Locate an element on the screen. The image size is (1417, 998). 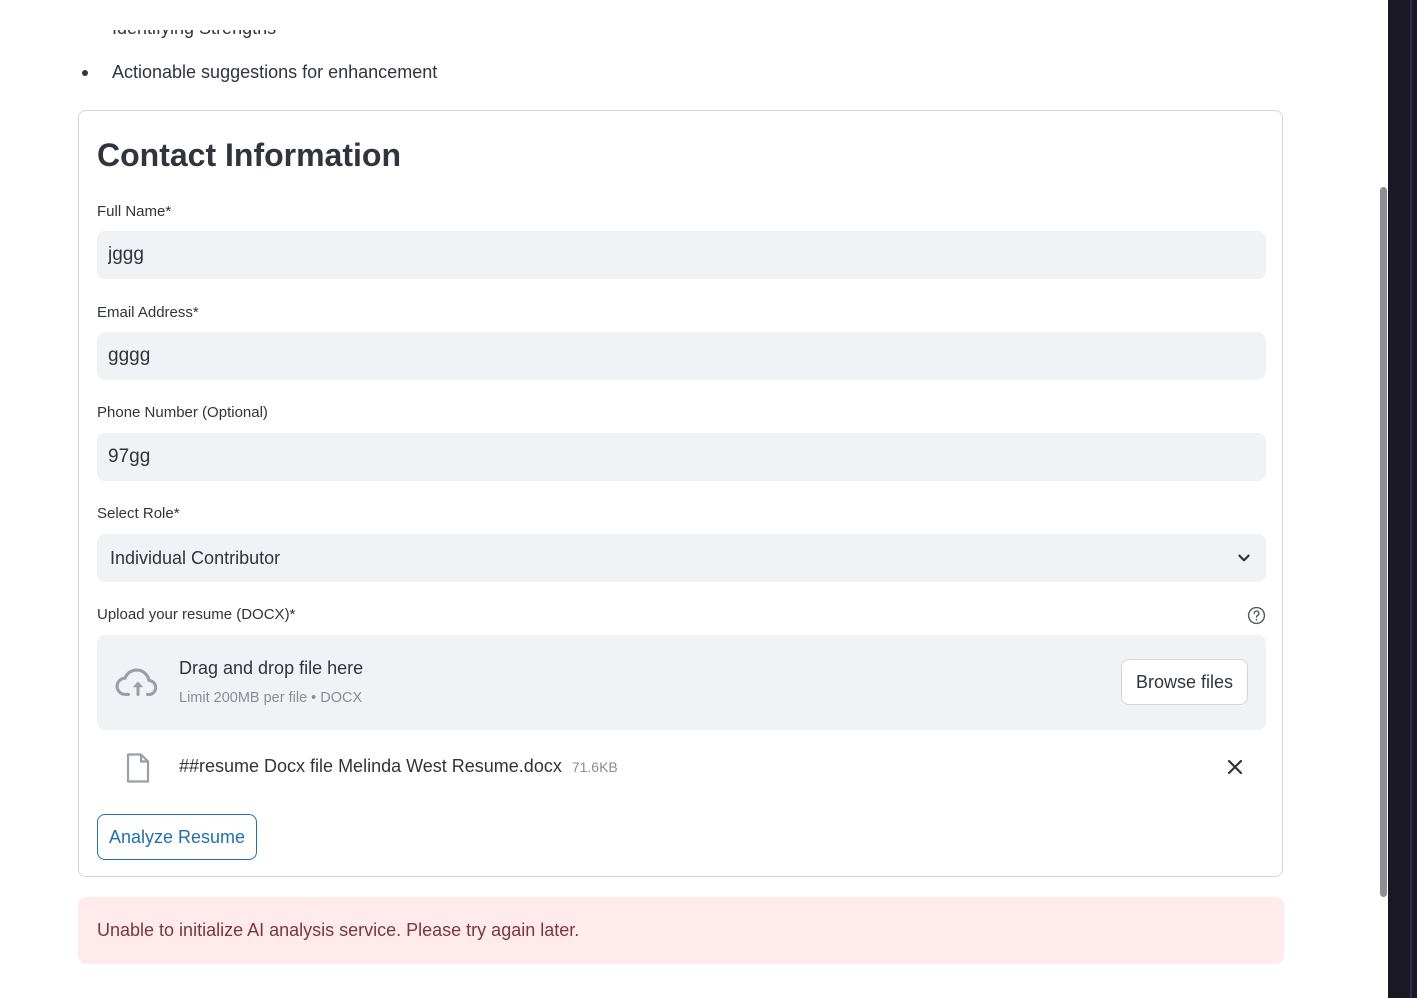
upload-label: Upload your resume (DOCX)* is located at coordinates (196, 614).